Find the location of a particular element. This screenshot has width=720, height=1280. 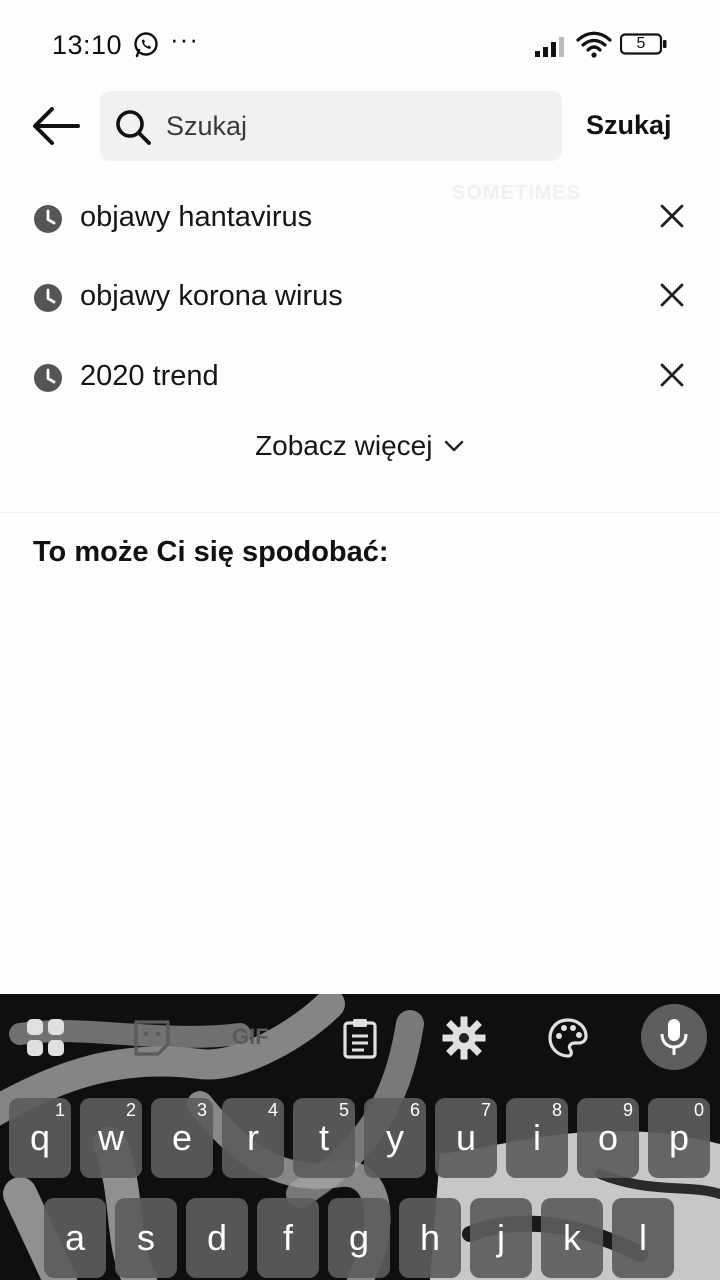

key-a: a is located at coordinates (75, 1238).